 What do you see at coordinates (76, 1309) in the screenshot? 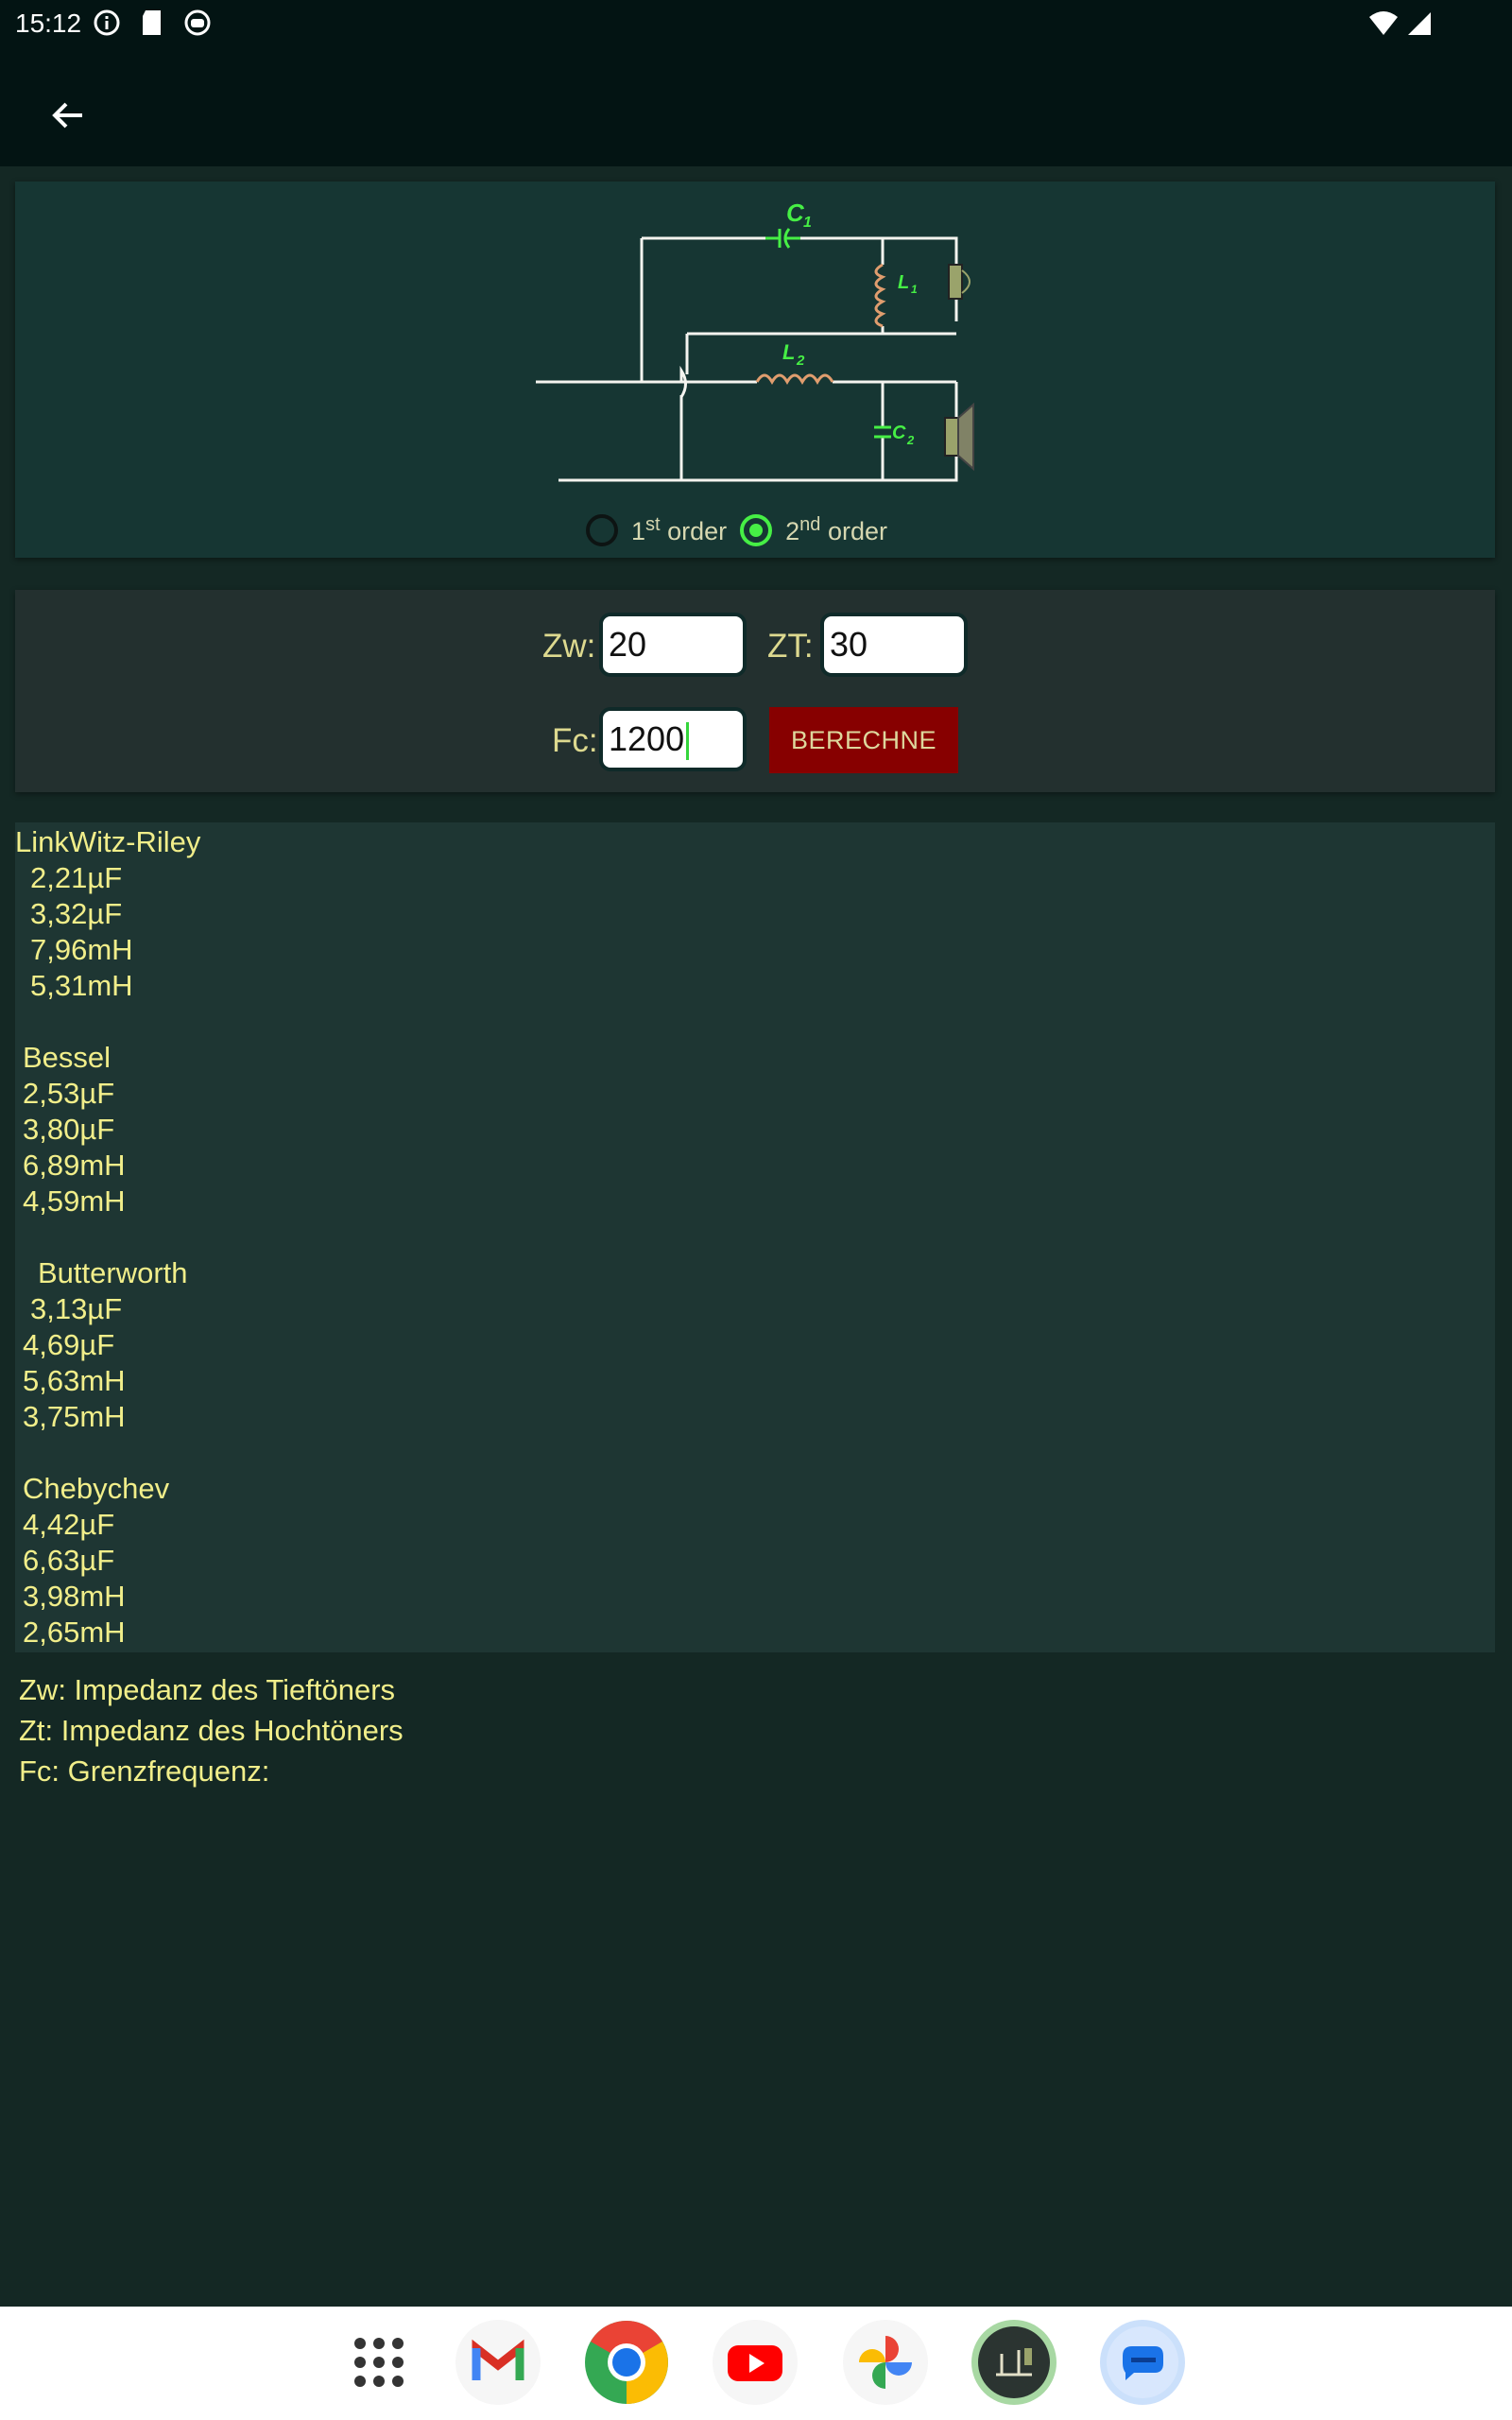
I see `result-value: 3,13µF` at bounding box center [76, 1309].